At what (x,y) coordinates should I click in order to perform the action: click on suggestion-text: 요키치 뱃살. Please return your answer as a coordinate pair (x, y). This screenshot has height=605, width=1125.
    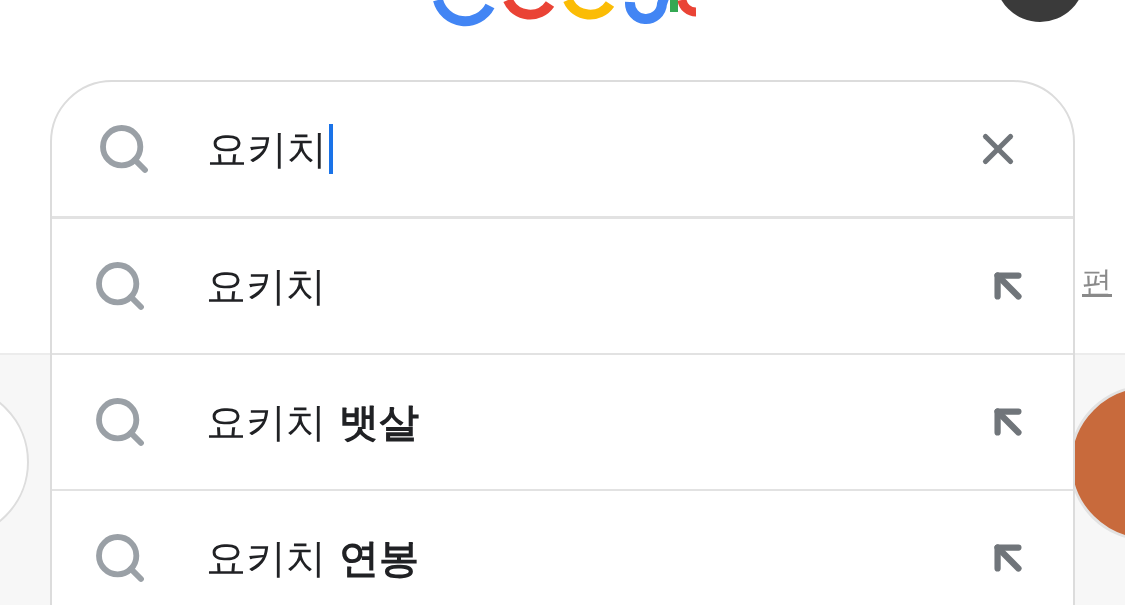
    Looking at the image, I should click on (313, 422).